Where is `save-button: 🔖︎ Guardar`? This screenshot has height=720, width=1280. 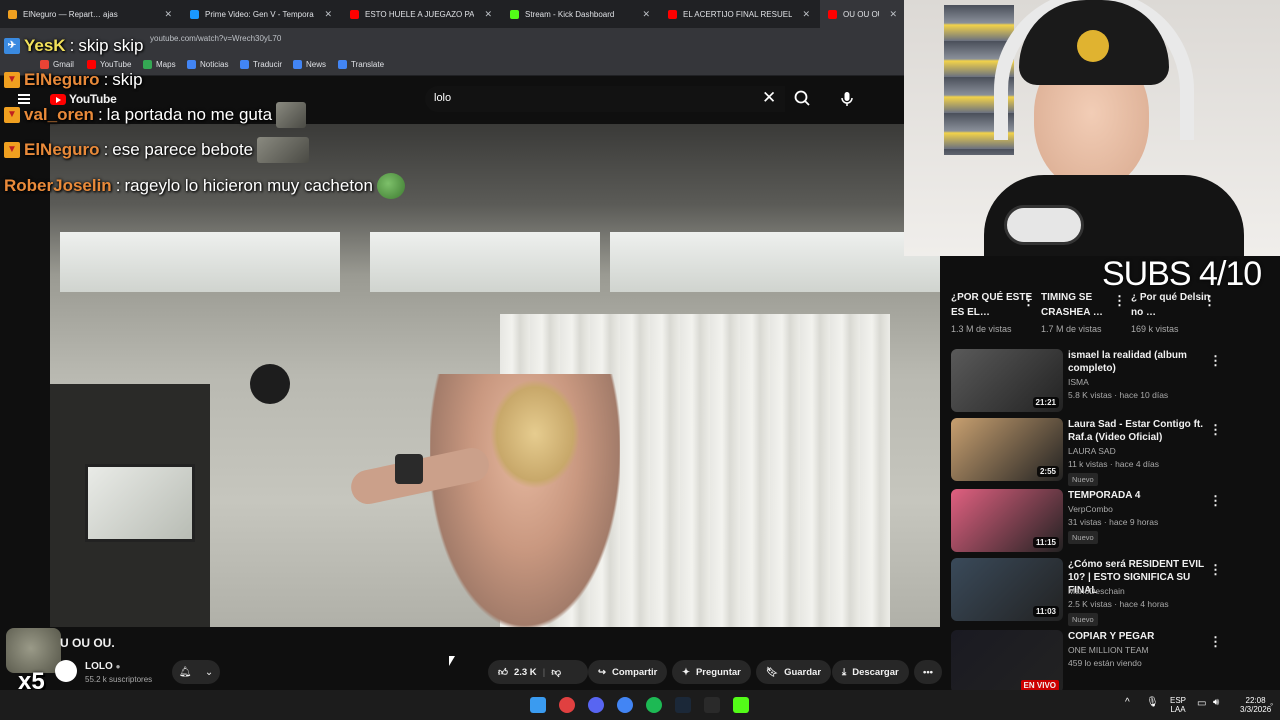 save-button: 🔖︎ Guardar is located at coordinates (794, 672).